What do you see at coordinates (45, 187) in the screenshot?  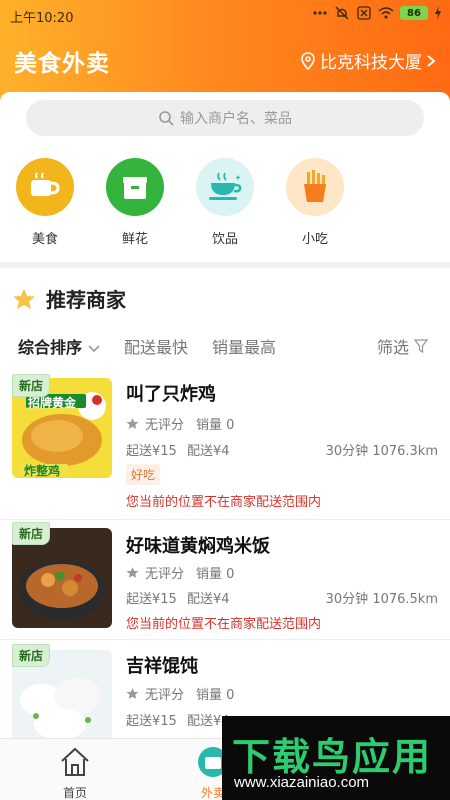 I see `coffee-cup-icon` at bounding box center [45, 187].